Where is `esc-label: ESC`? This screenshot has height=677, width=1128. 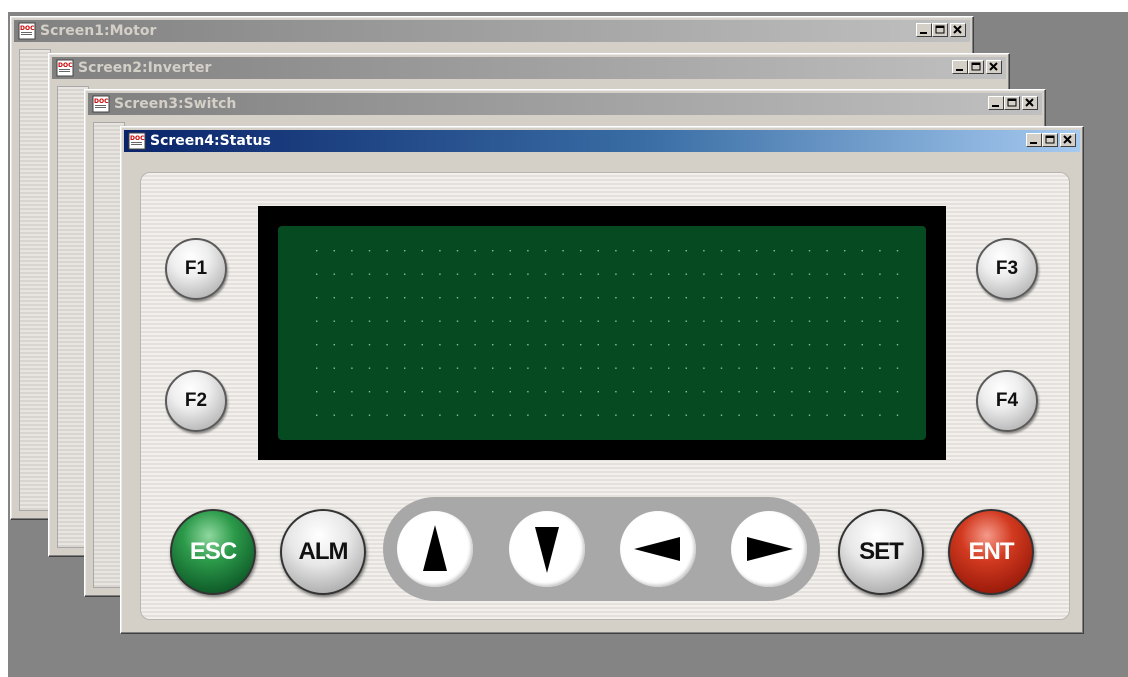 esc-label: ESC is located at coordinates (213, 551).